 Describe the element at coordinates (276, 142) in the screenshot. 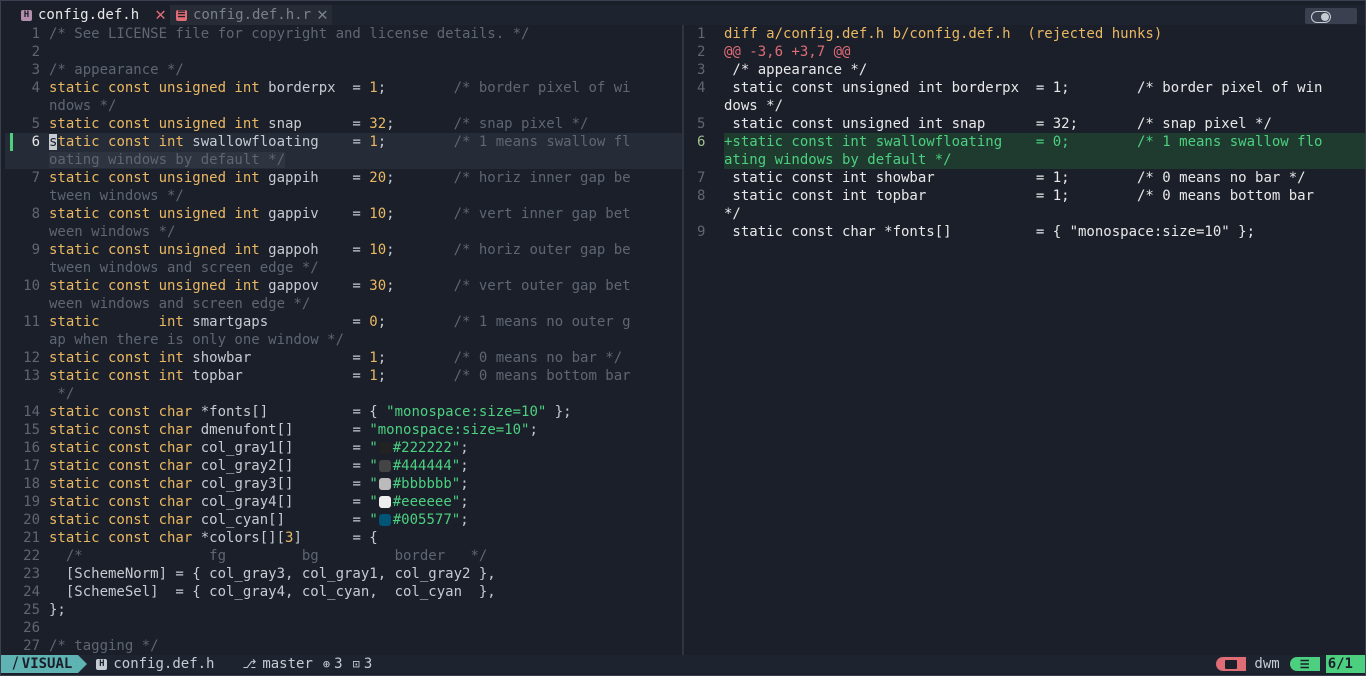

I see `code-token: swallowfloating =` at that location.